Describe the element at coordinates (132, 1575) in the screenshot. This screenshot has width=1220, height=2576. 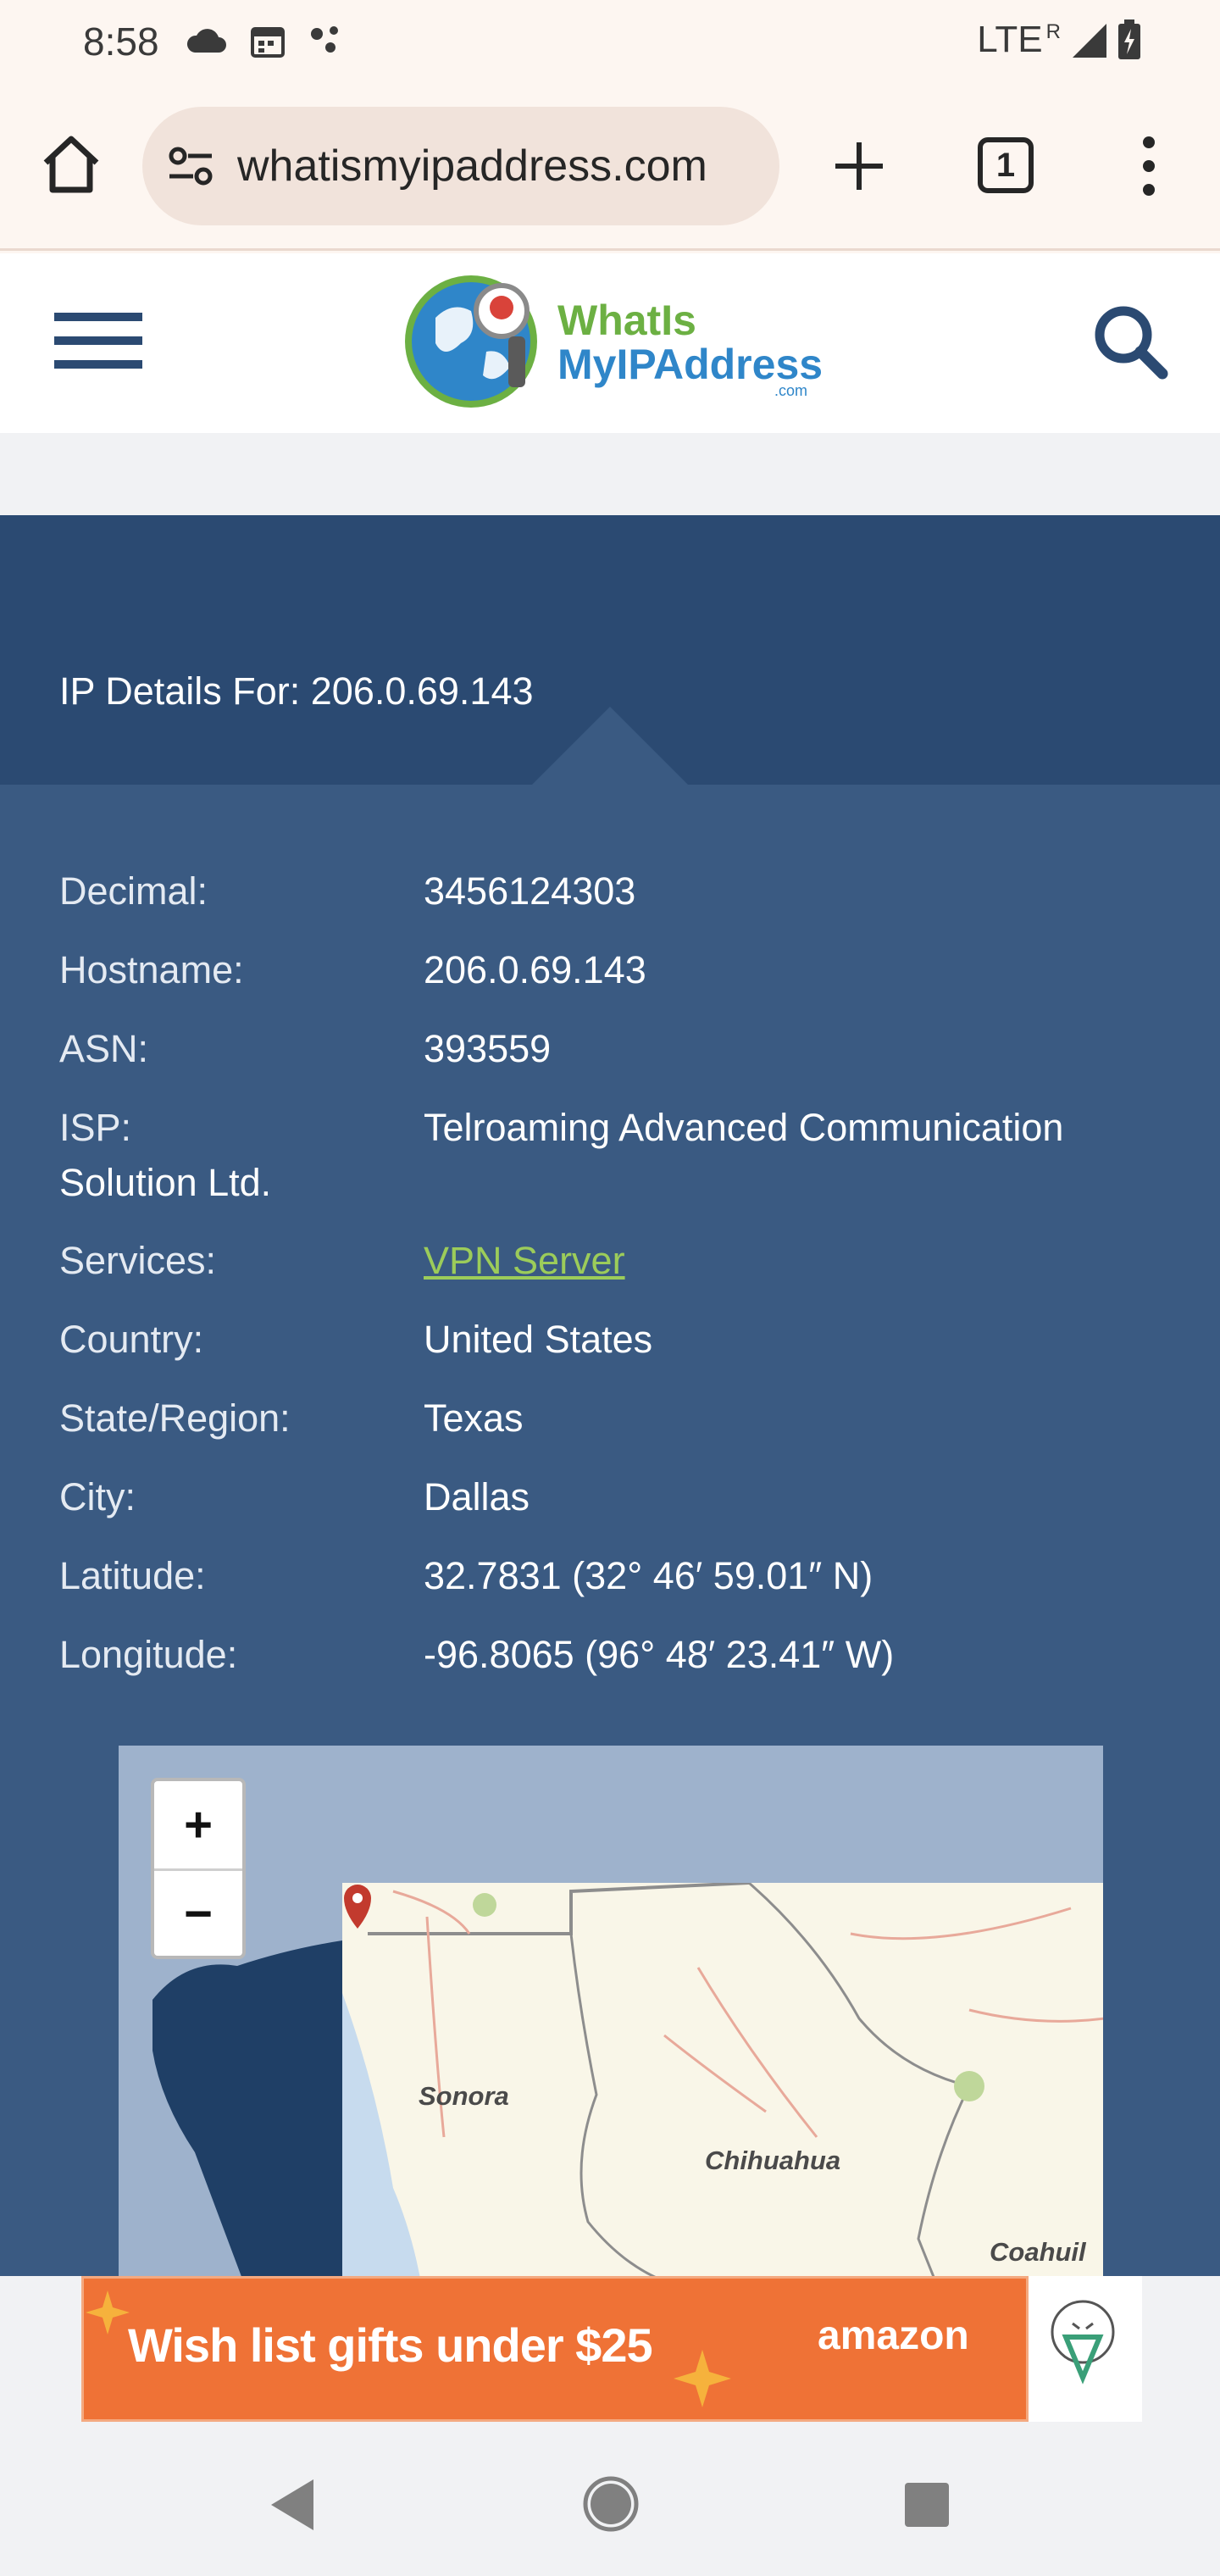
I see `detail-label: Latitude:` at that location.